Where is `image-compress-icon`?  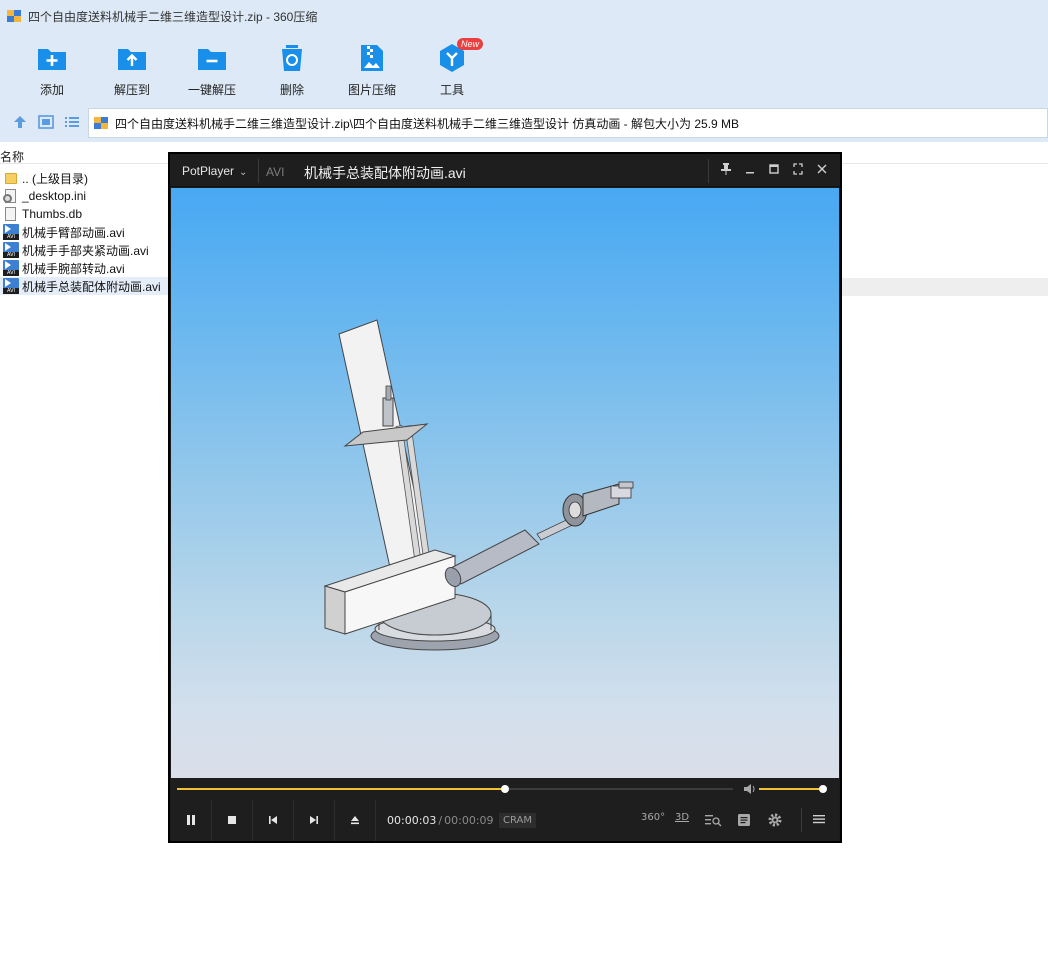 image-compress-icon is located at coordinates (372, 58).